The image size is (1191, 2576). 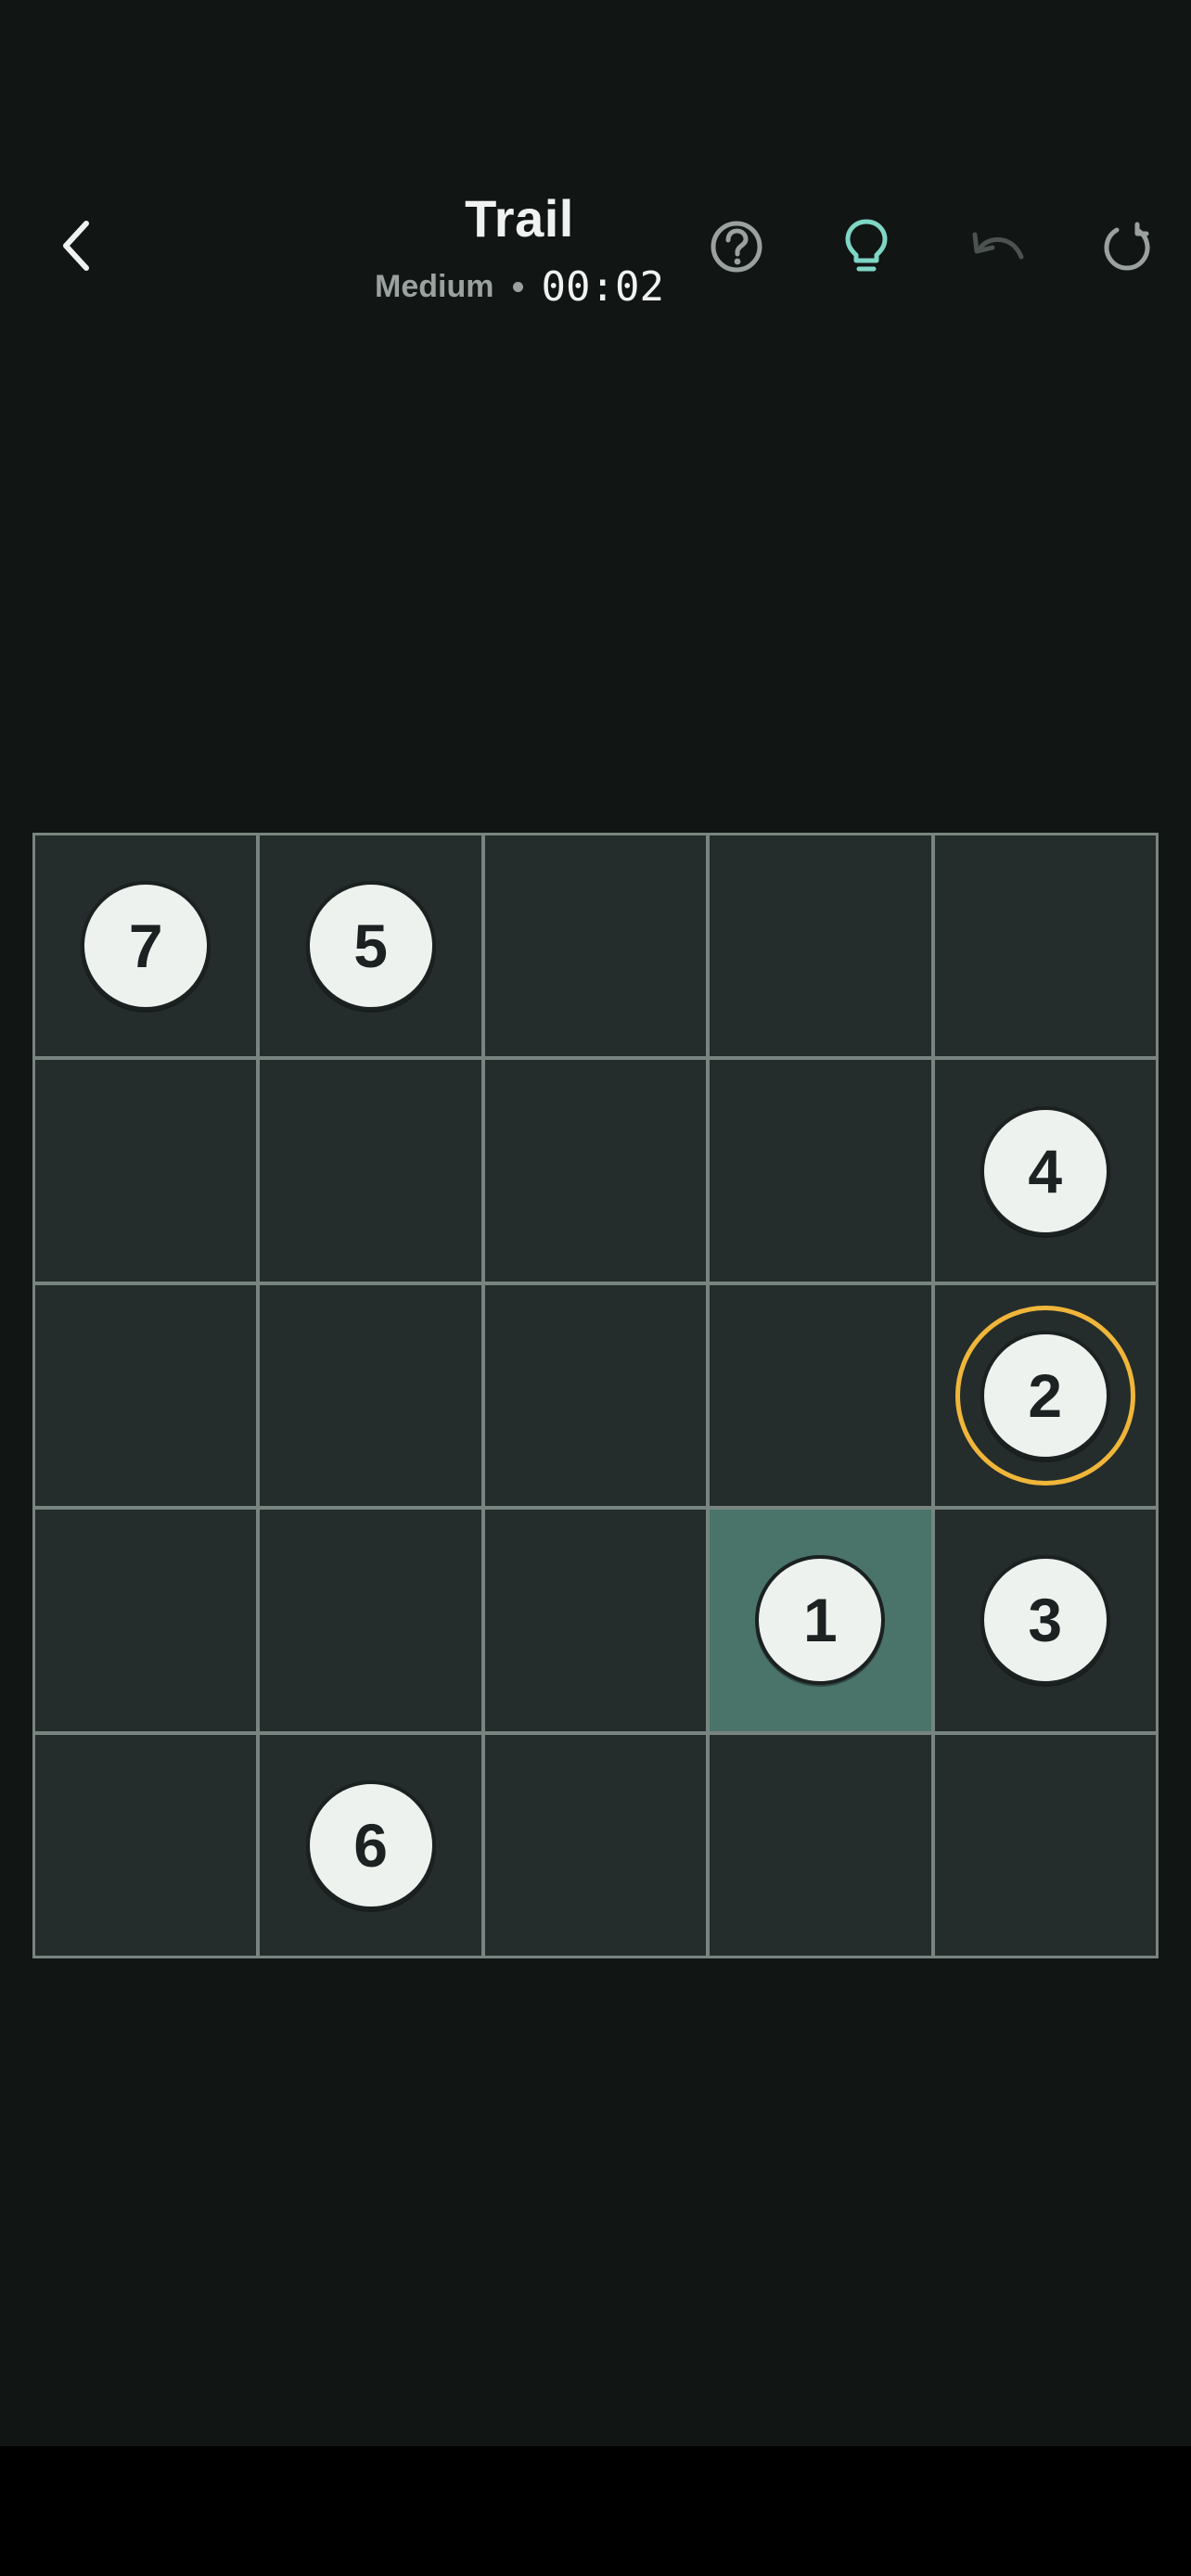 I want to click on number-node: 4, so click(x=1045, y=1170).